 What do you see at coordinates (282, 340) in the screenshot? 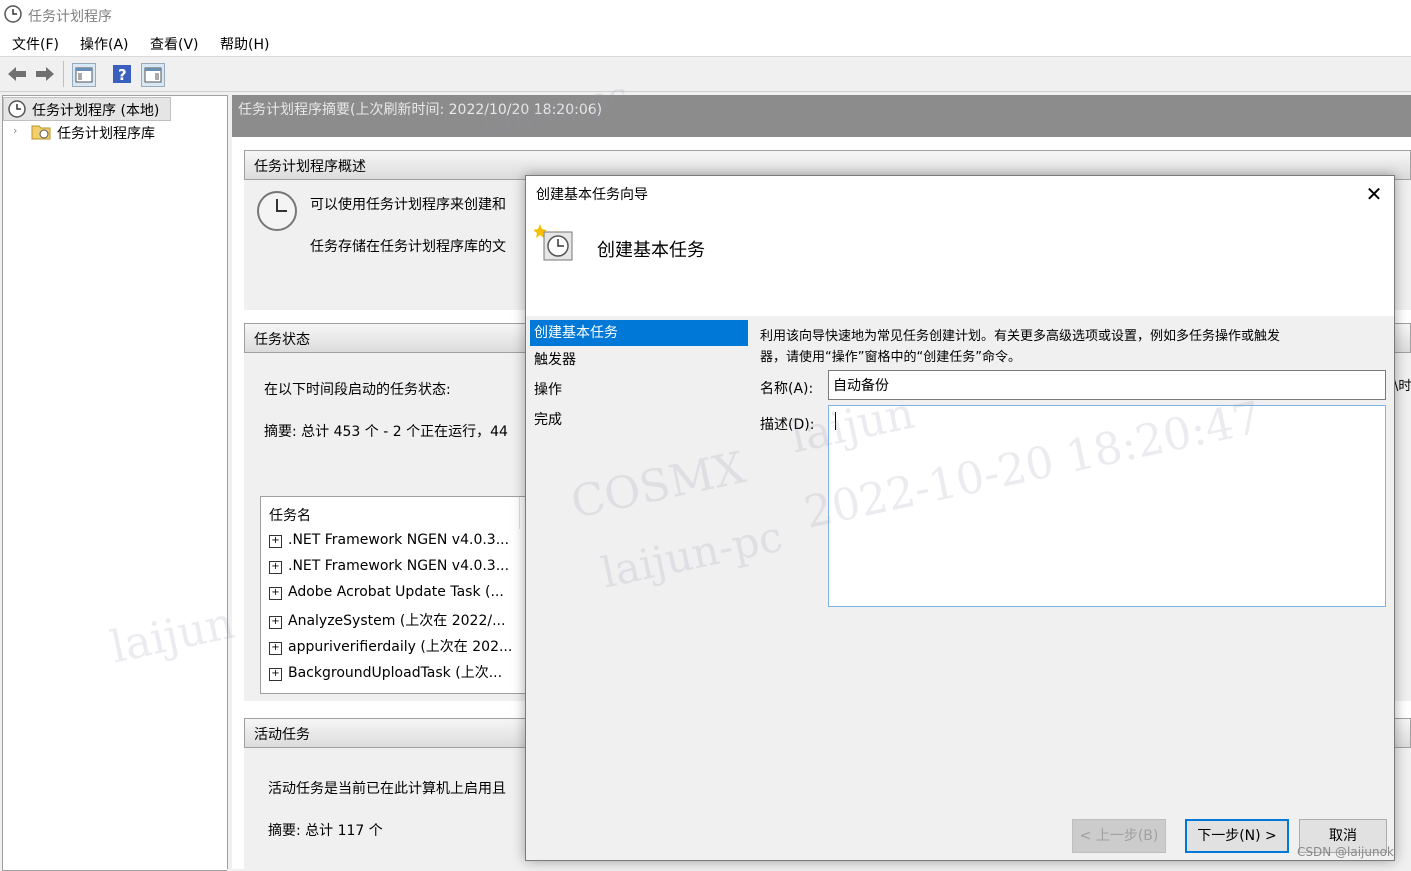
I see `status-title: 任务状态` at bounding box center [282, 340].